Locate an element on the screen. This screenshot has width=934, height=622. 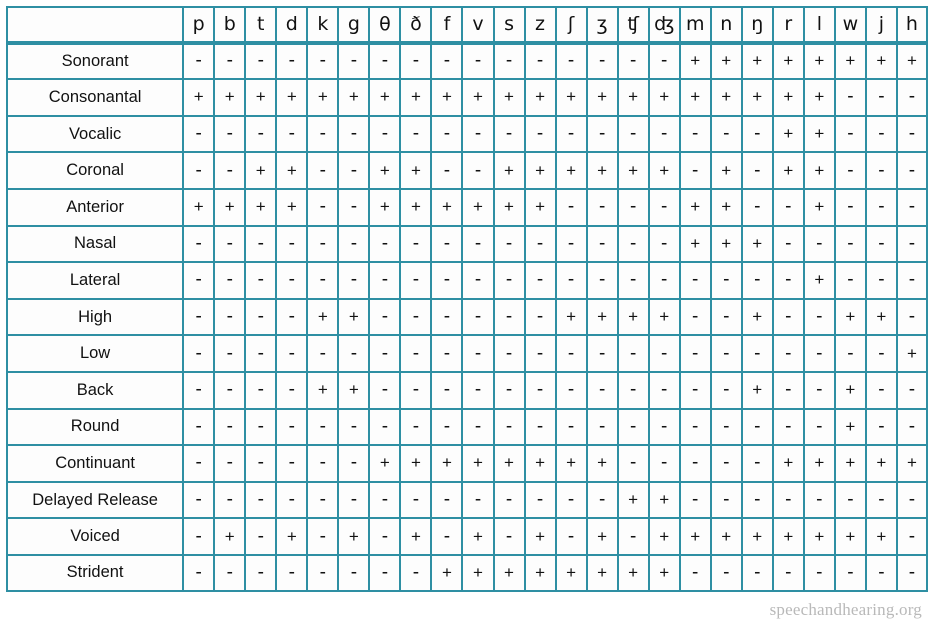
symbol-header-6: θ is located at coordinates (385, 24).